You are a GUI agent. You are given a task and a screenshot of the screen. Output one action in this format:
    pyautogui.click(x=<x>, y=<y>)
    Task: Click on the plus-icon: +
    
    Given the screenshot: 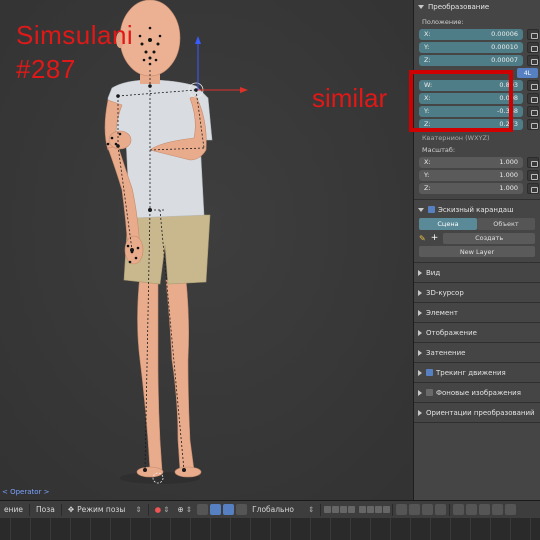 What is the action you would take?
    pyautogui.click(x=435, y=238)
    